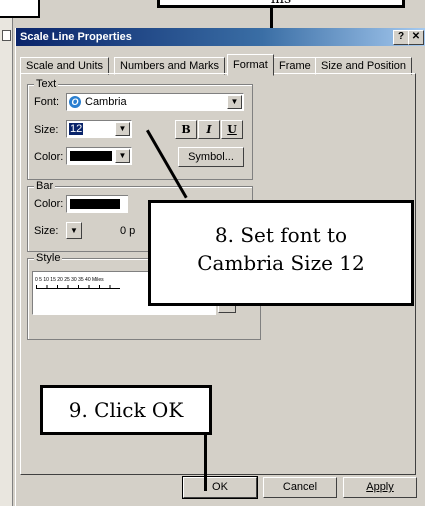 This screenshot has width=425, height=506. What do you see at coordinates (281, 263) in the screenshot?
I see `callout-set-font-line2: Cambria Size 12` at bounding box center [281, 263].